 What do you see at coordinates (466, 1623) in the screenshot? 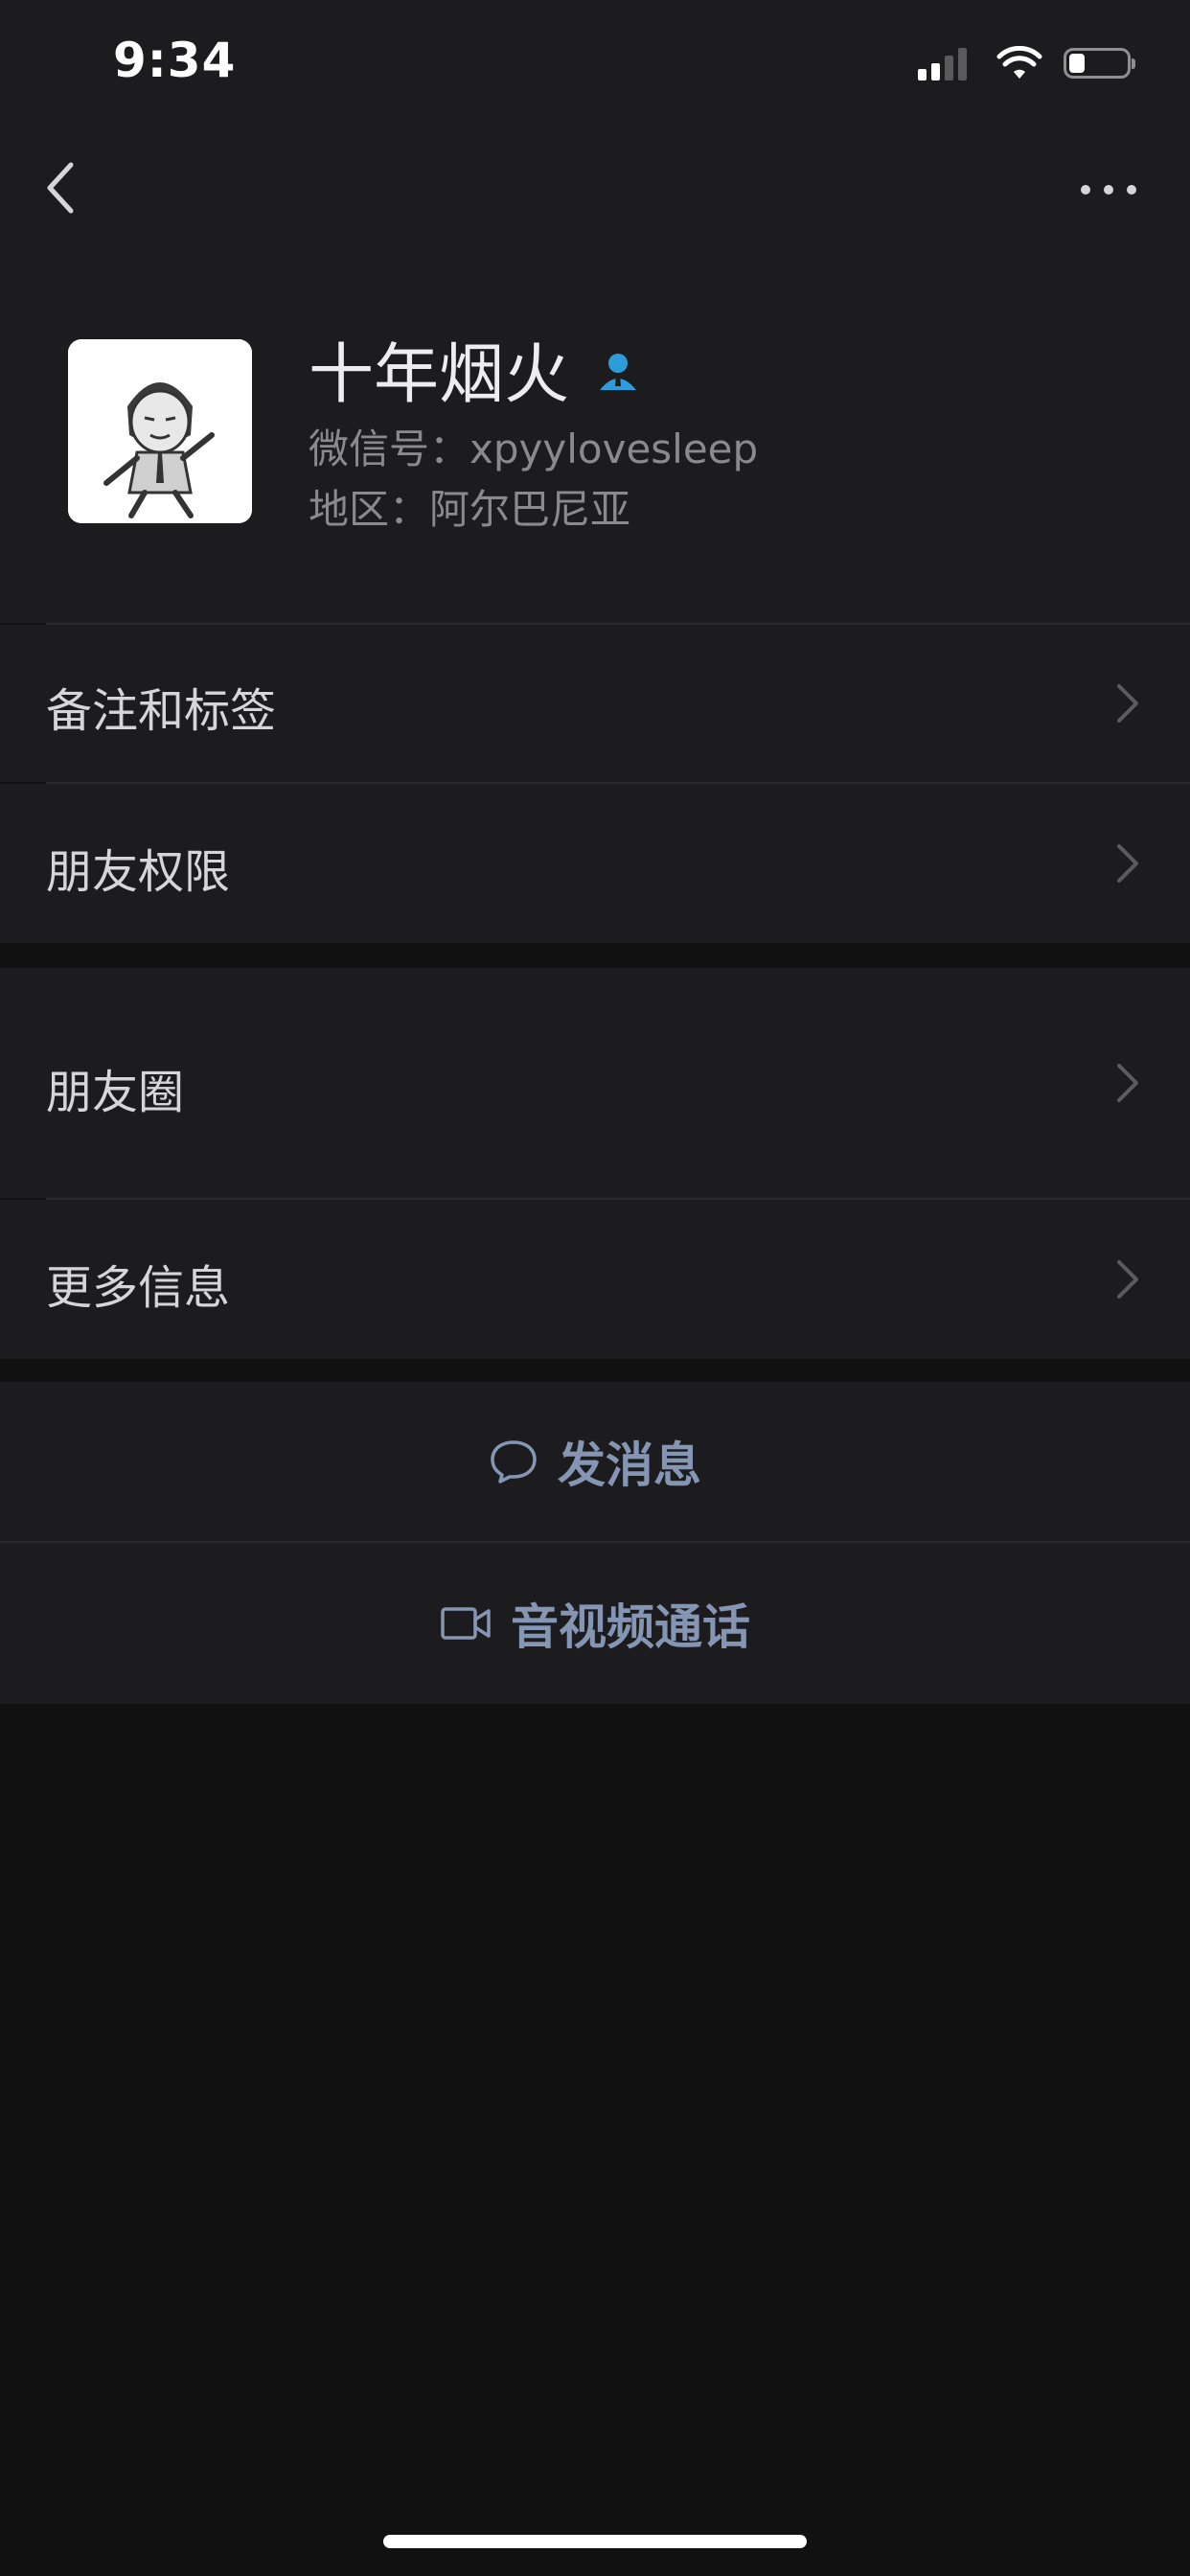
I see `video-camera-icon` at bounding box center [466, 1623].